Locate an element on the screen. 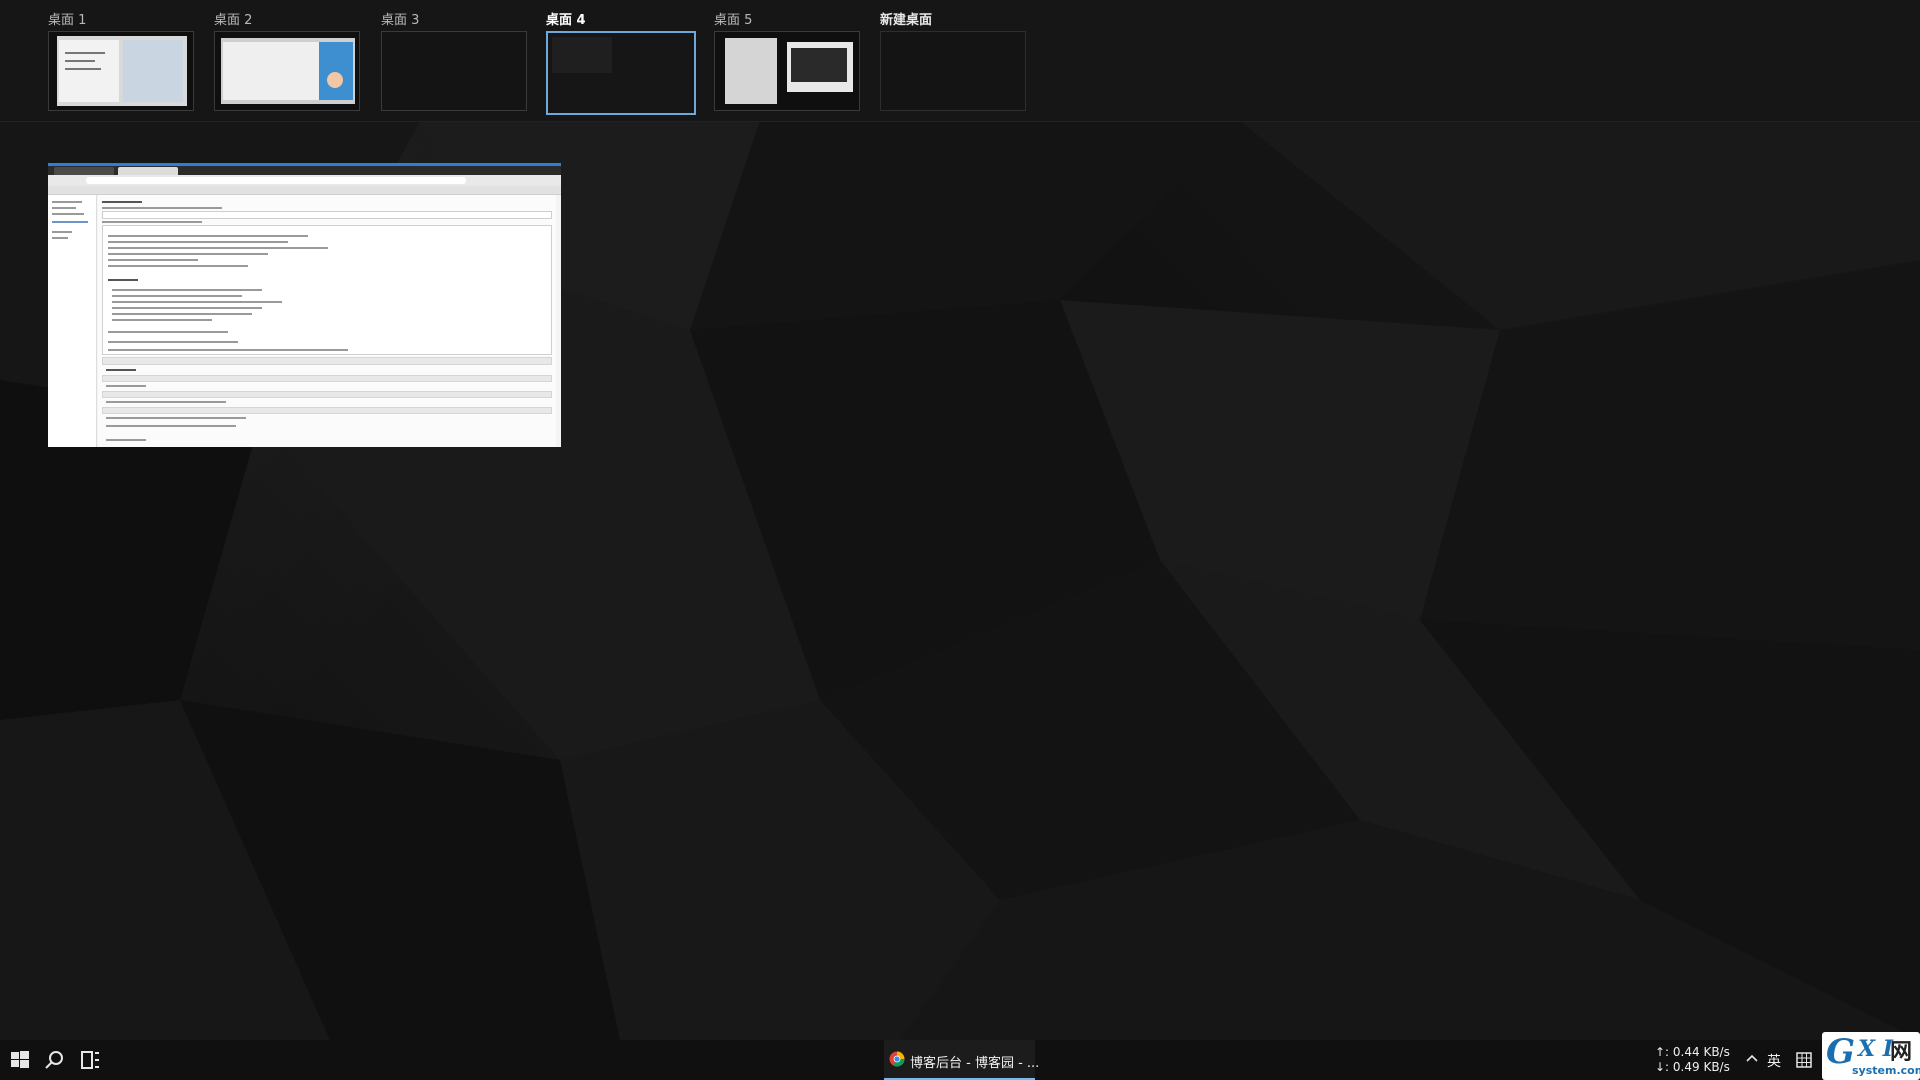  virtual-desktops-bar: 桌面 1 桌面 2 桌面 3 桌面 4 桌面 5 新建桌面 is located at coordinates (960, 61).